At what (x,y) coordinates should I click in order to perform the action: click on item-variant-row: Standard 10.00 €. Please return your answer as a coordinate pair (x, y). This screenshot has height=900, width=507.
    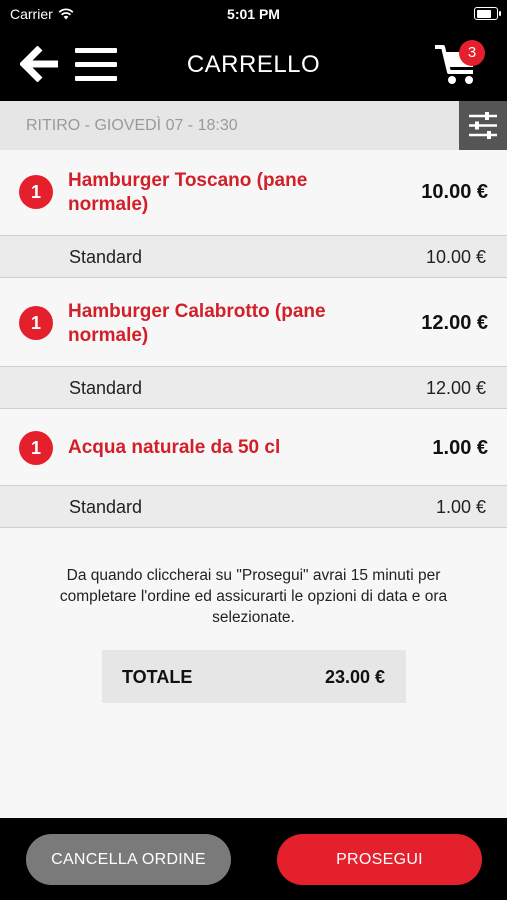
    Looking at the image, I should click on (253, 256).